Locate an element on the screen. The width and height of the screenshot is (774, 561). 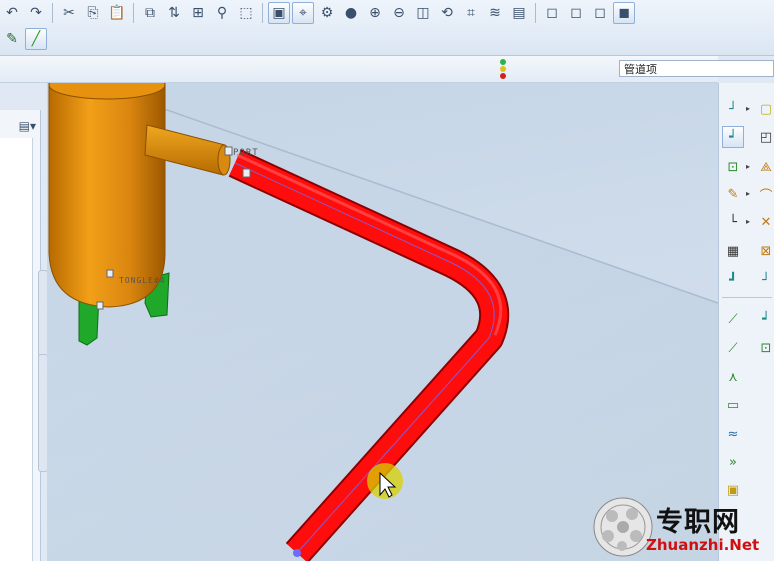
corner-icon: └ is located at coordinates (733, 222).